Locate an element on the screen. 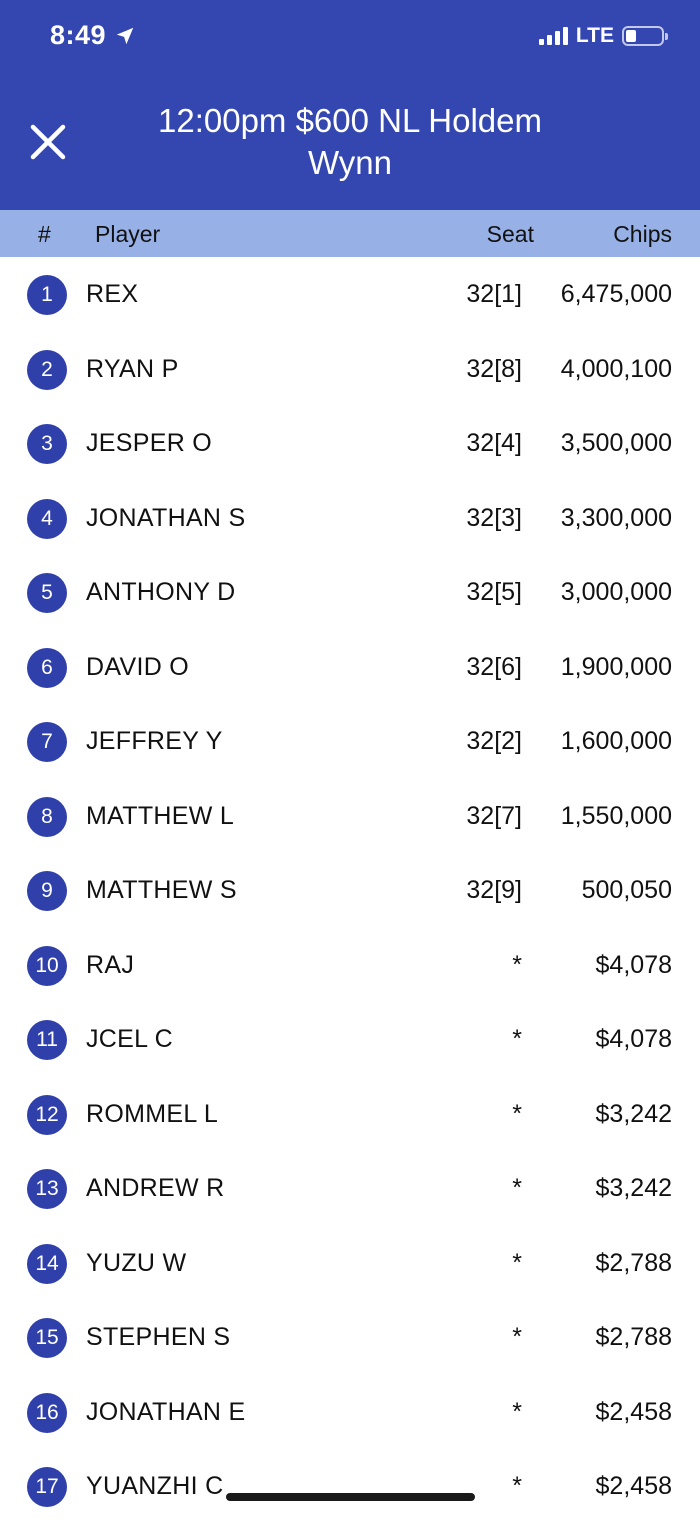  status-bar-time: 8:49 is located at coordinates (93, 35).